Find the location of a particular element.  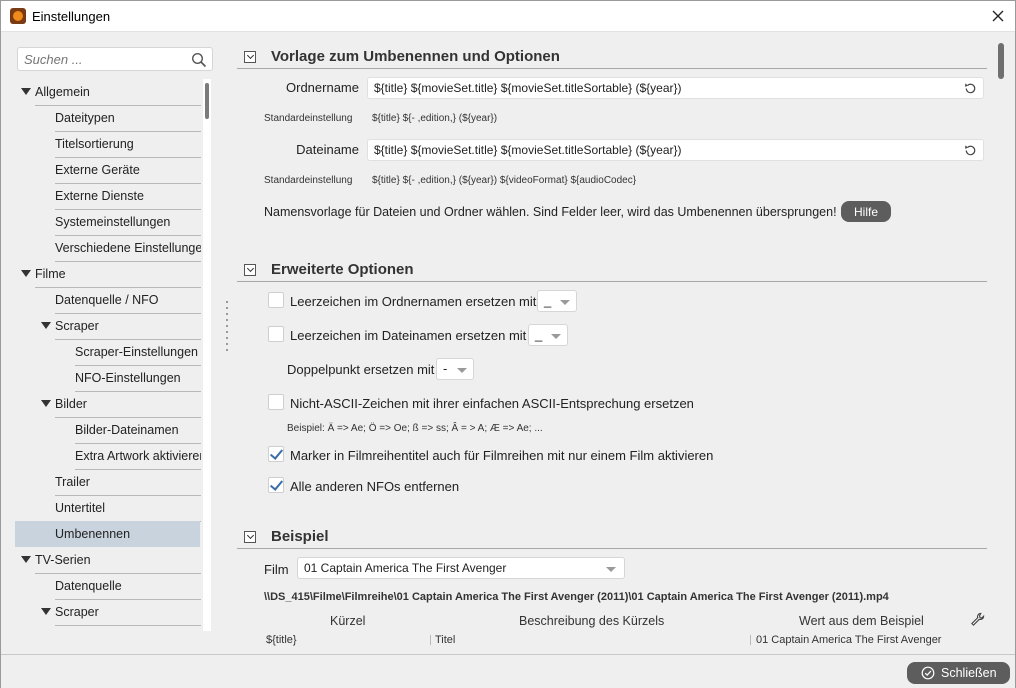

space-folder-checkbox is located at coordinates (276, 300).